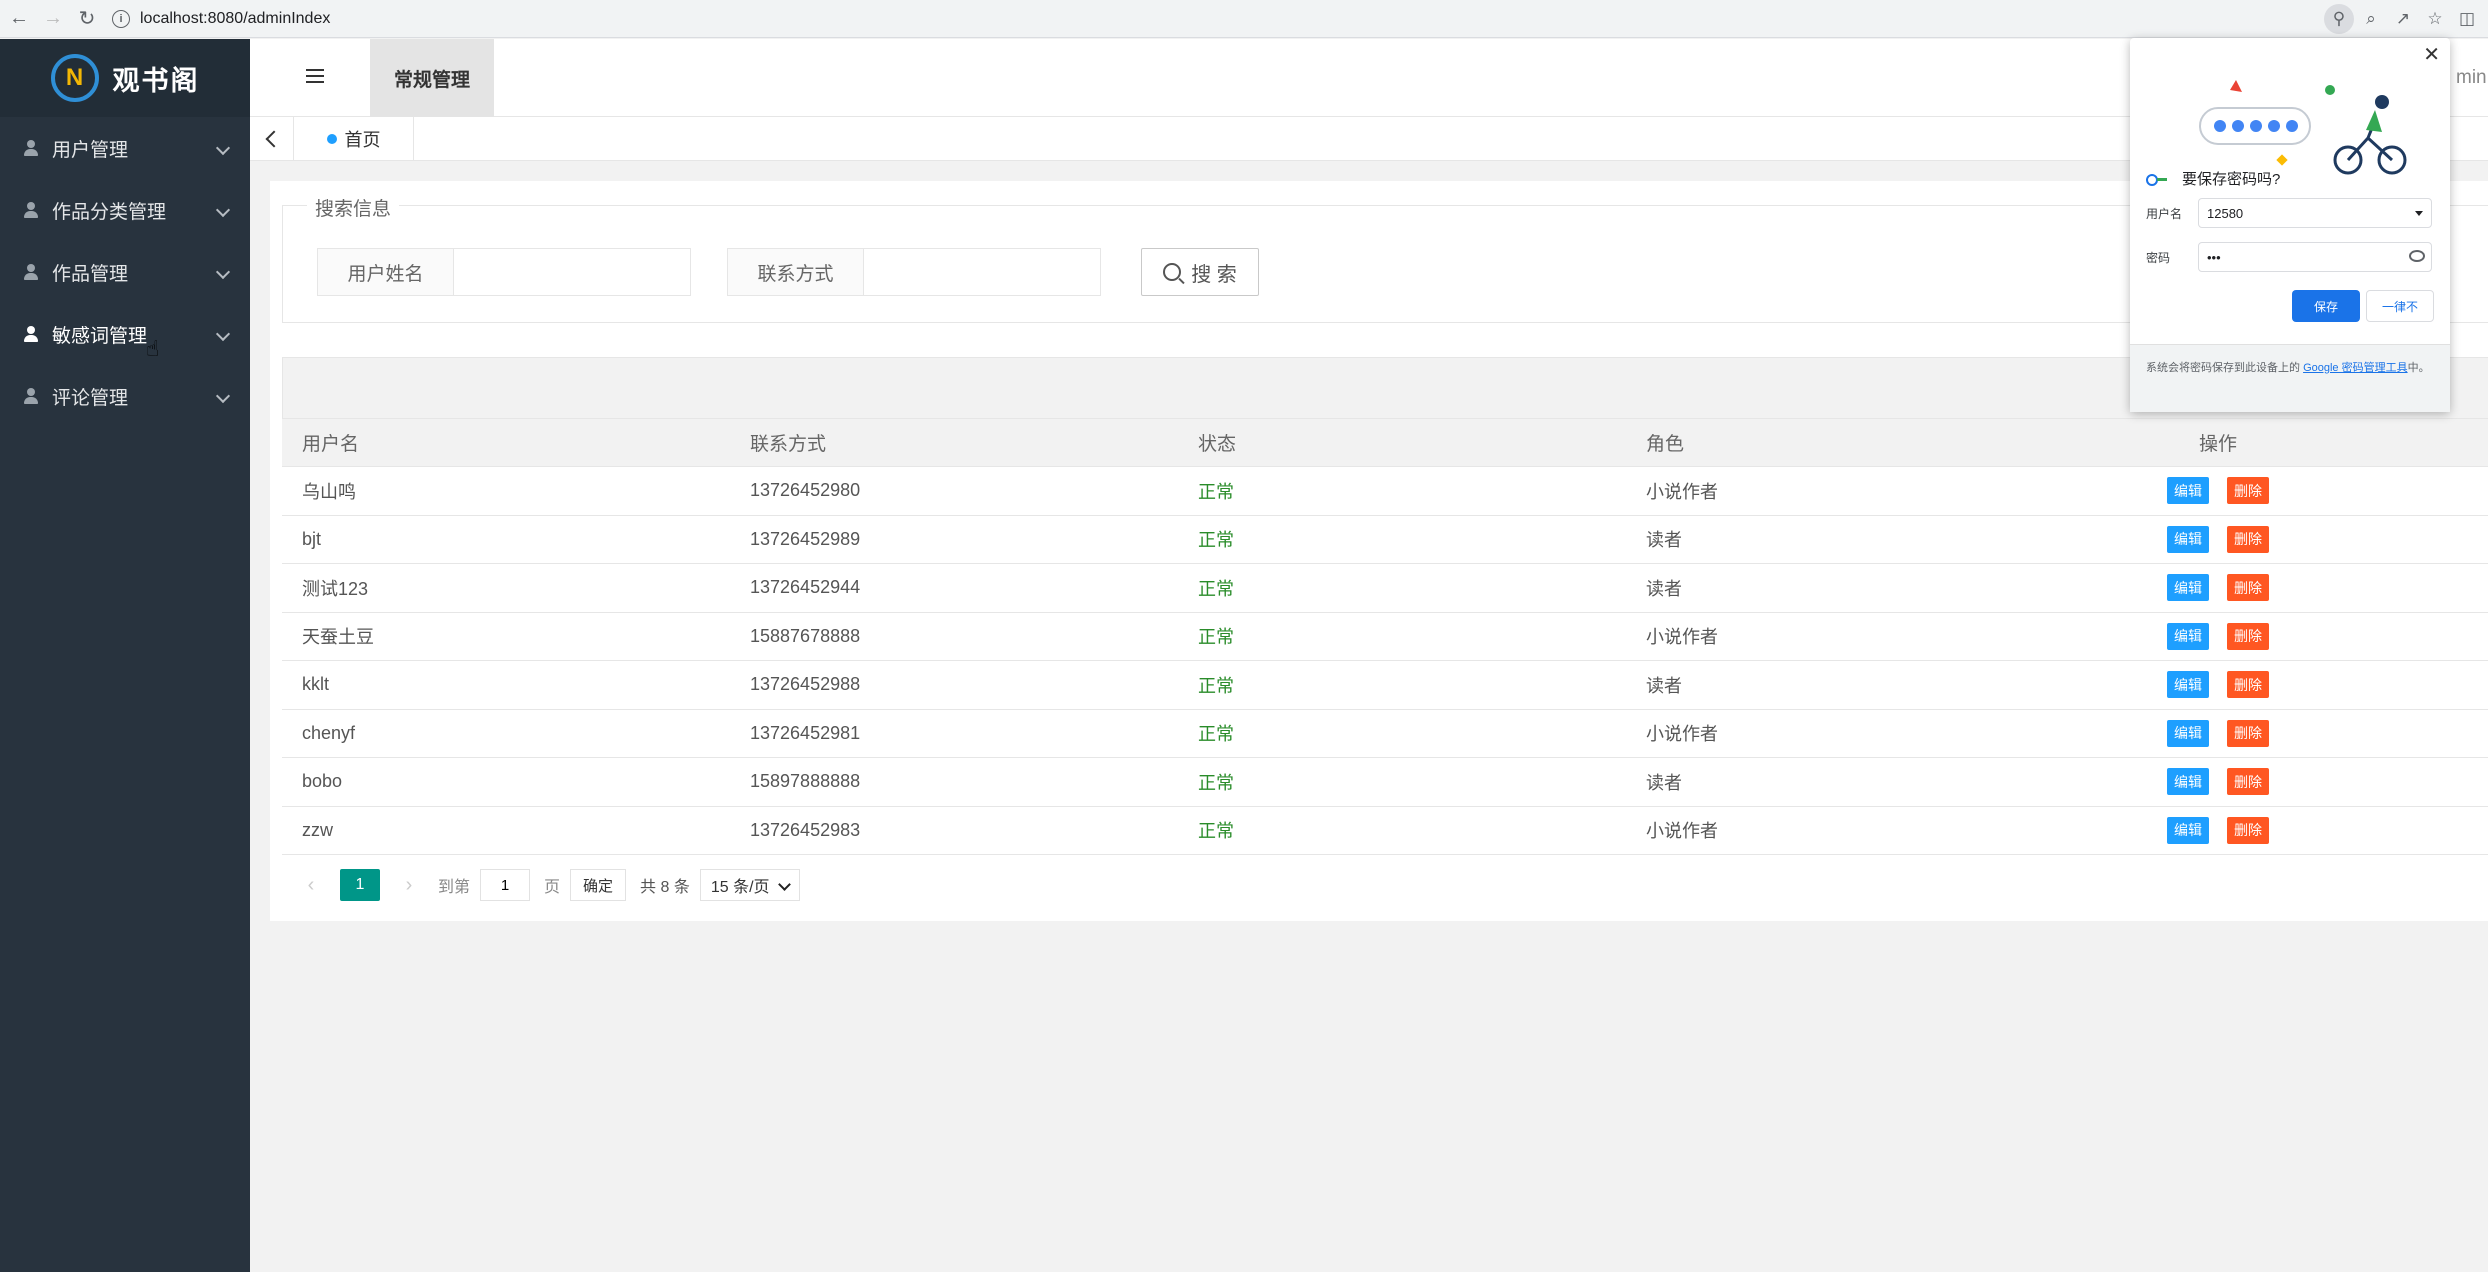 The width and height of the screenshot is (2488, 1272). What do you see at coordinates (505, 885) in the screenshot?
I see `goto-page-input` at bounding box center [505, 885].